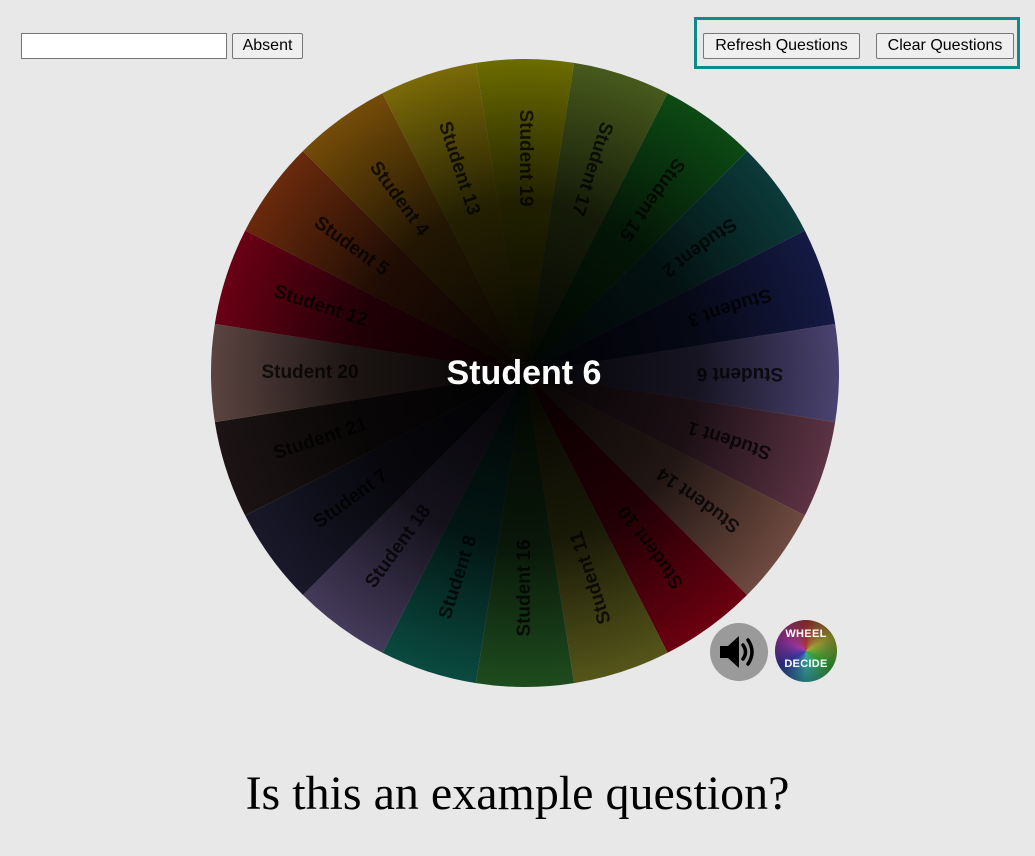  I want to click on question-text: Is this an example question?, so click(517, 793).